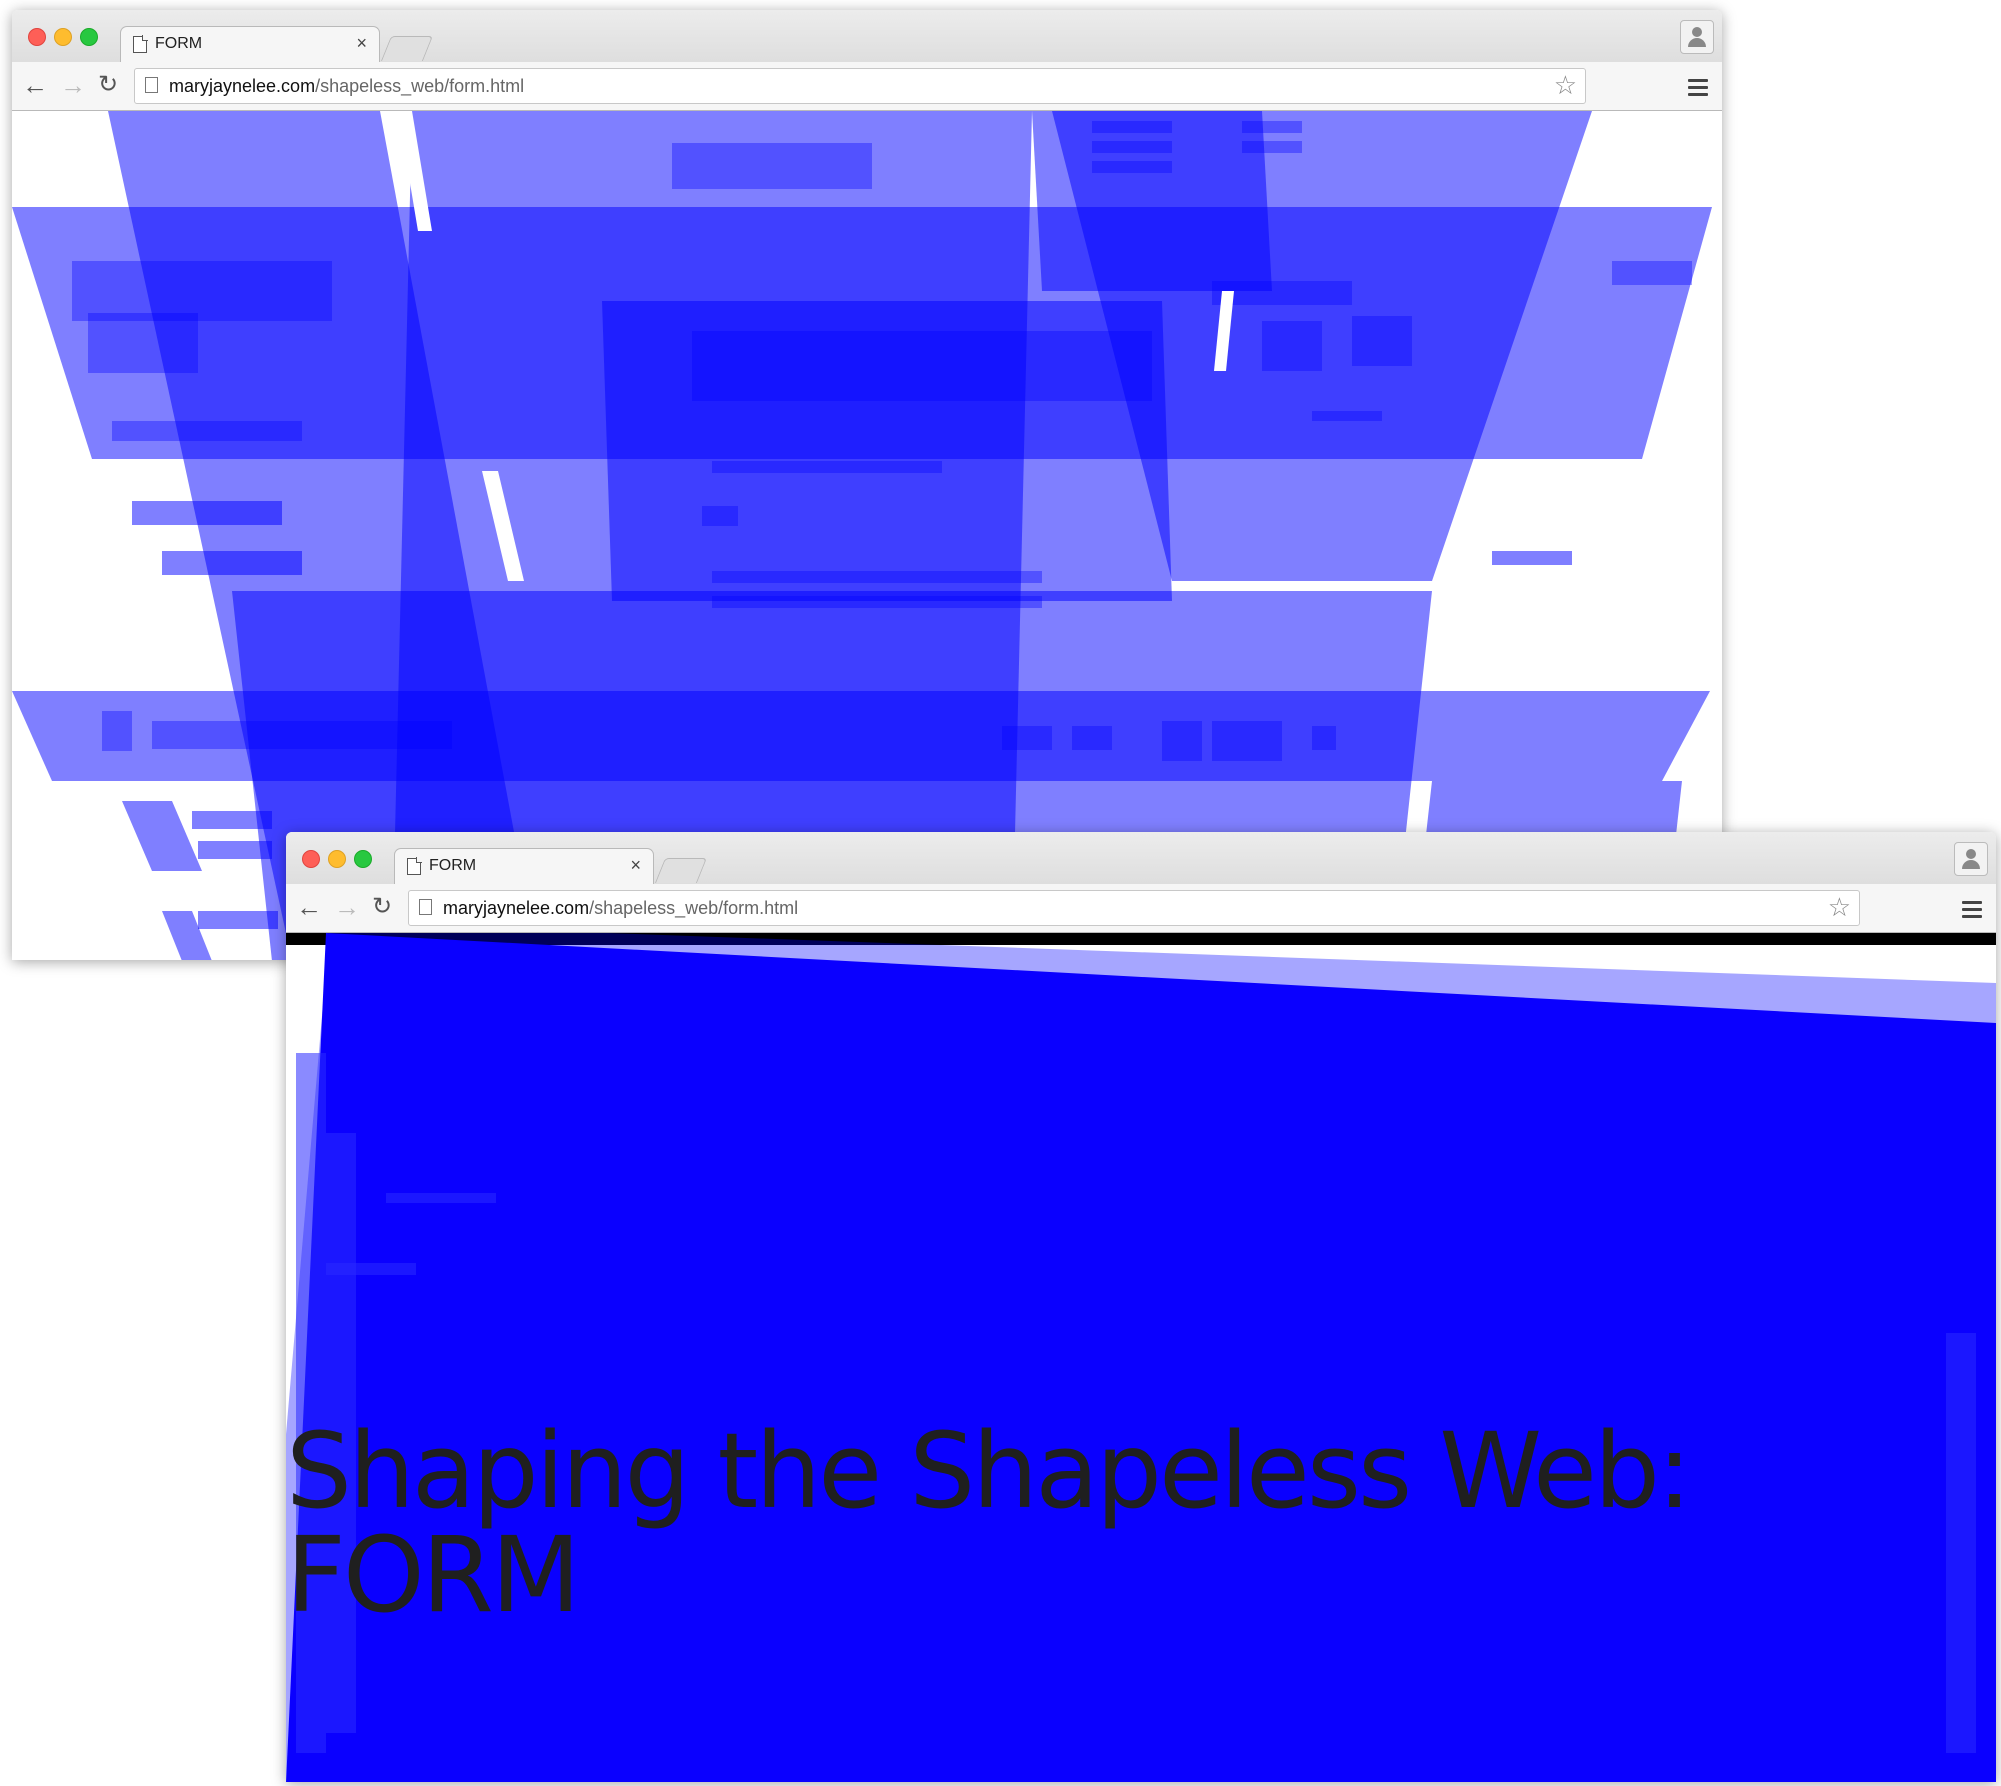 The height and width of the screenshot is (1786, 2001). Describe the element at coordinates (989, 1471) in the screenshot. I see `headline-line-1: Shaping the Shapeless Web:` at that location.